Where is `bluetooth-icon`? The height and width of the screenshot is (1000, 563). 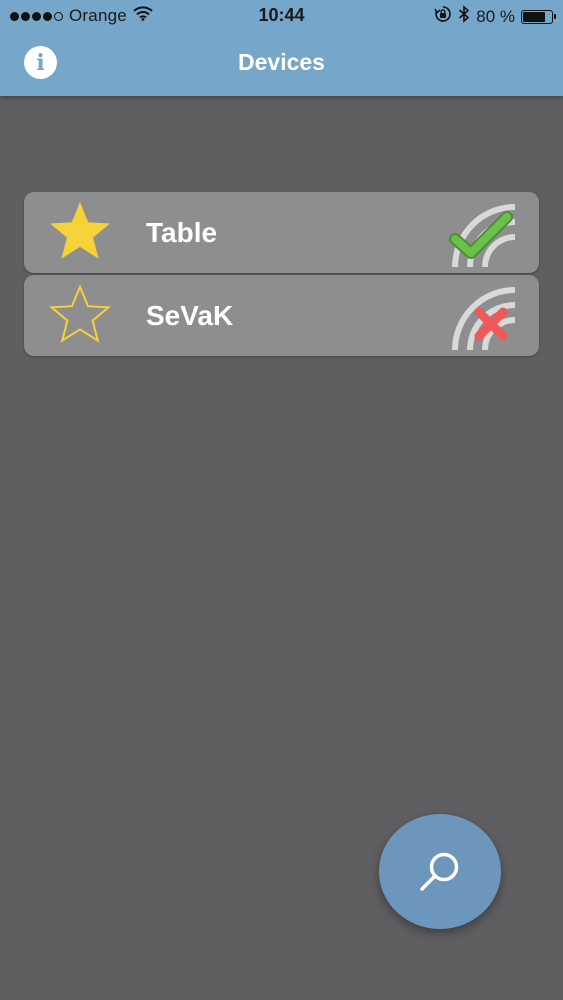
bluetooth-icon is located at coordinates (464, 16).